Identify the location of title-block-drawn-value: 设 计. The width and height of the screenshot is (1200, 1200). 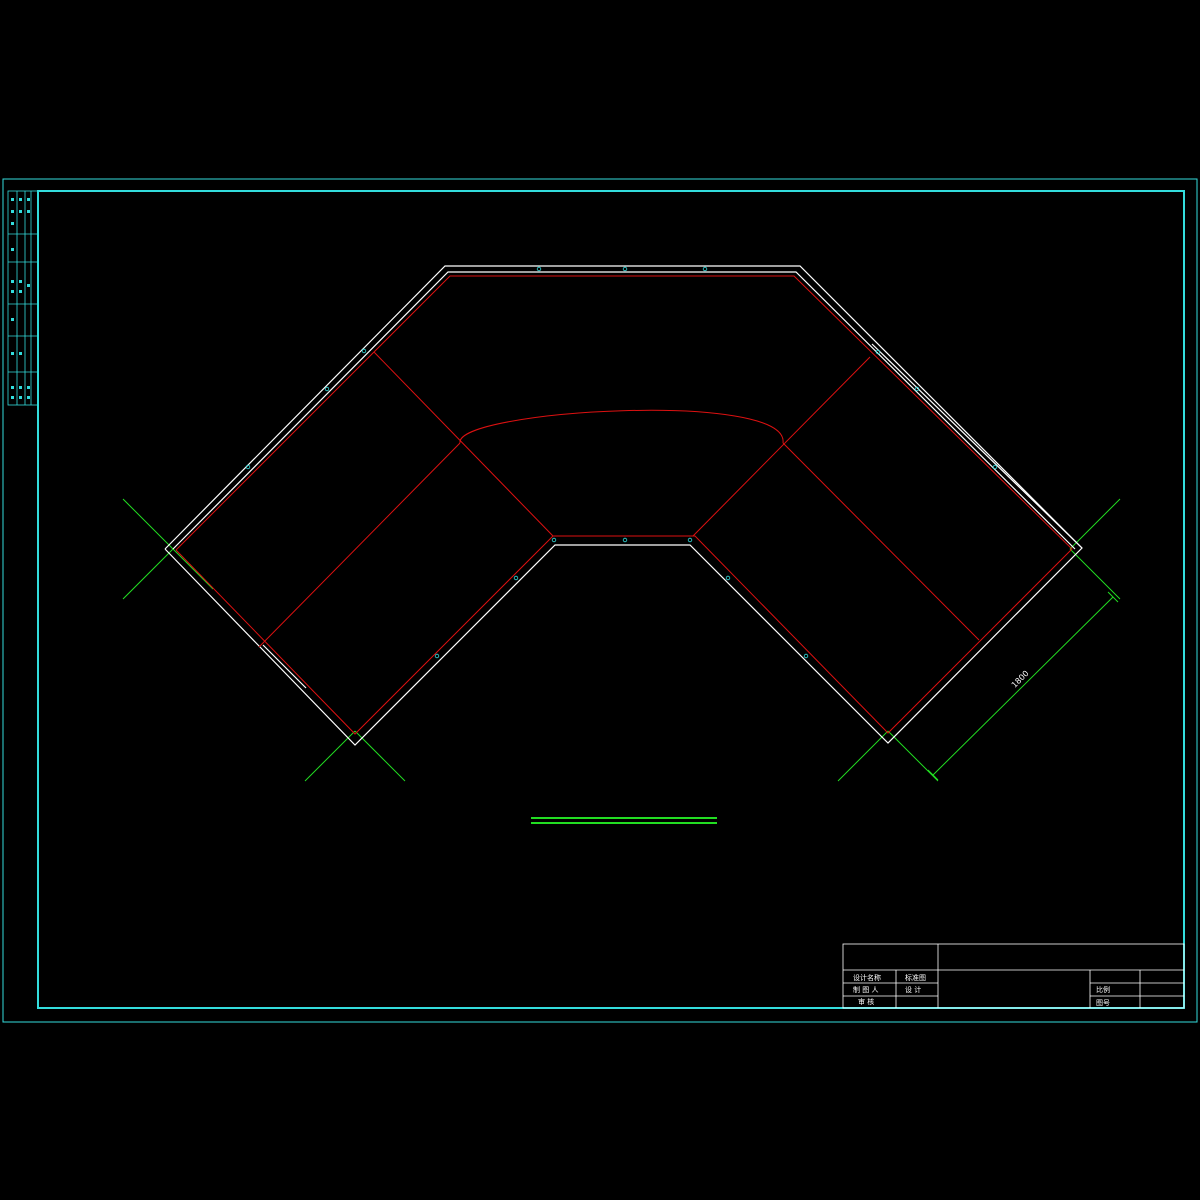
(913, 989).